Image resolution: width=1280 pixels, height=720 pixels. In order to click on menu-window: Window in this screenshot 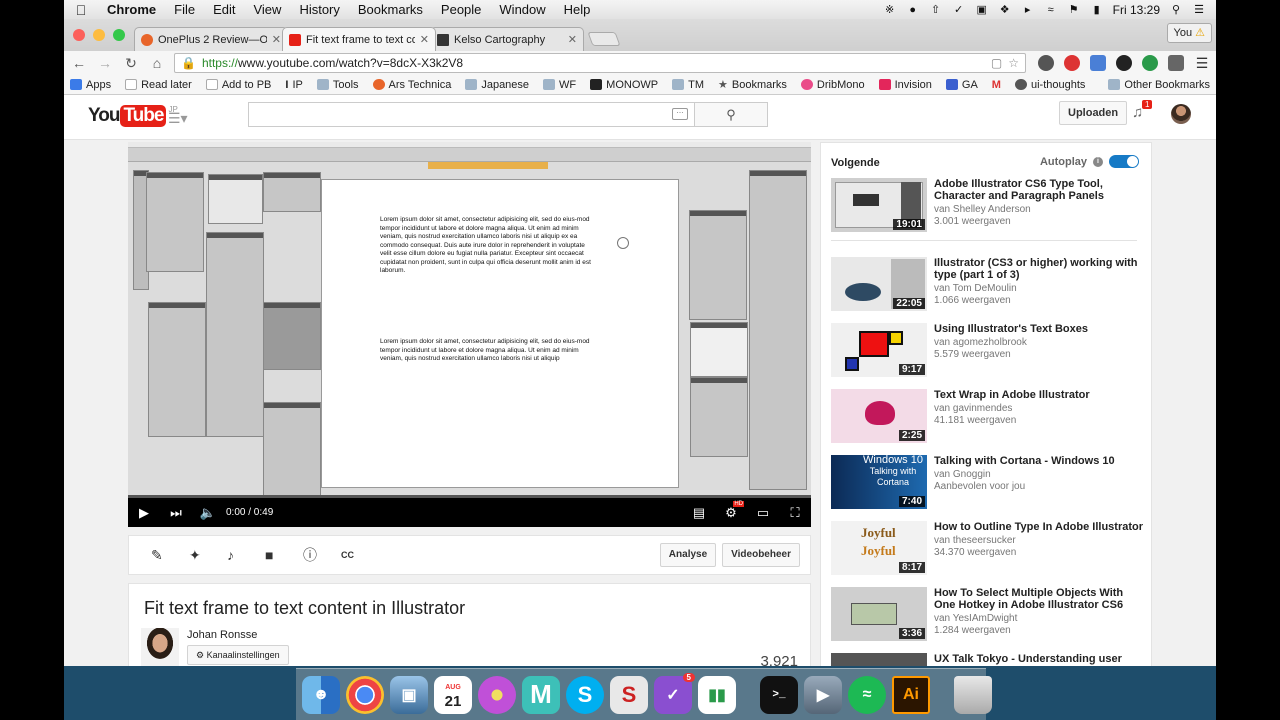, I will do `click(522, 9)`.